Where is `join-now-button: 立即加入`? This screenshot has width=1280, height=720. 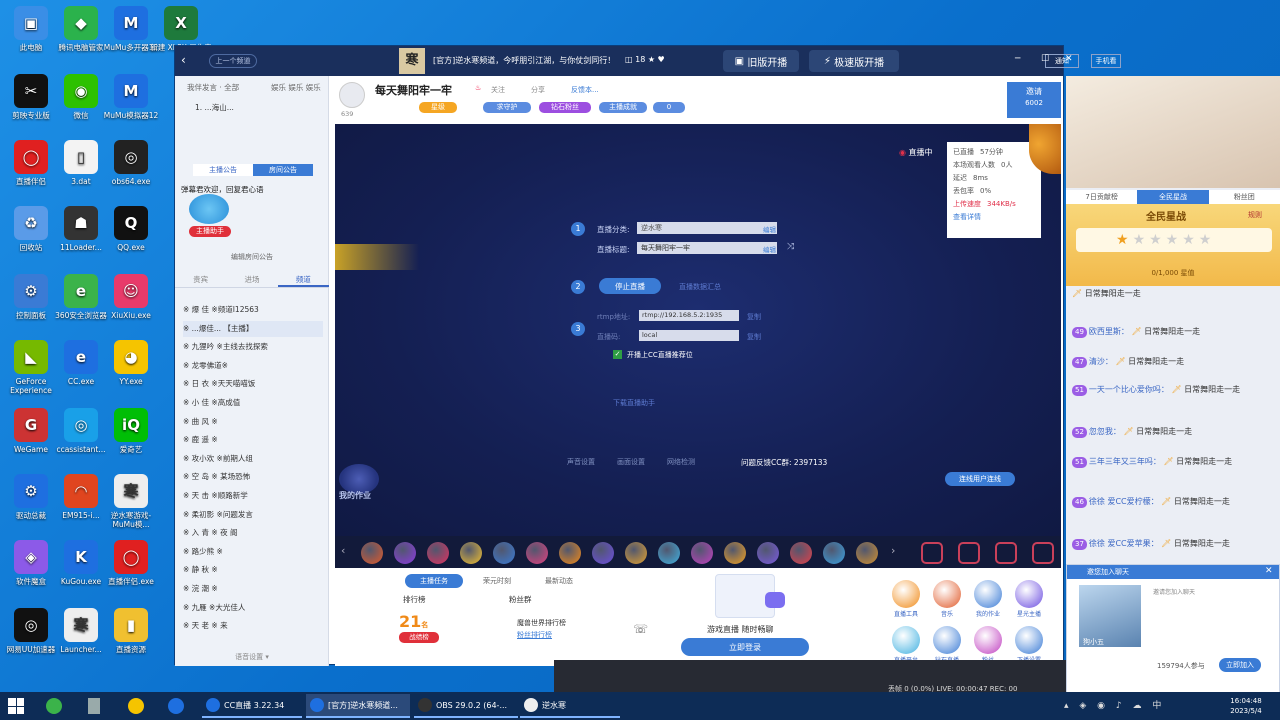
join-now-button: 立即加入 is located at coordinates (1240, 665).